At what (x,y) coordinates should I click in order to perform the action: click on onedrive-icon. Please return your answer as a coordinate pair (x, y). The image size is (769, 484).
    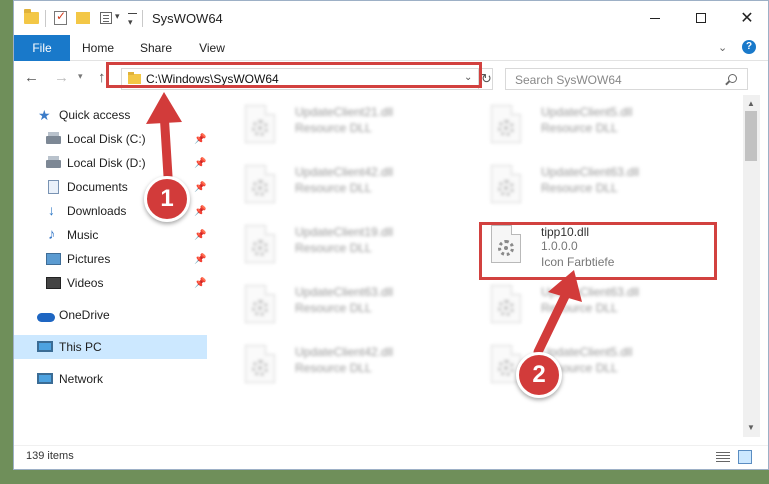
    Looking at the image, I should click on (46, 317).